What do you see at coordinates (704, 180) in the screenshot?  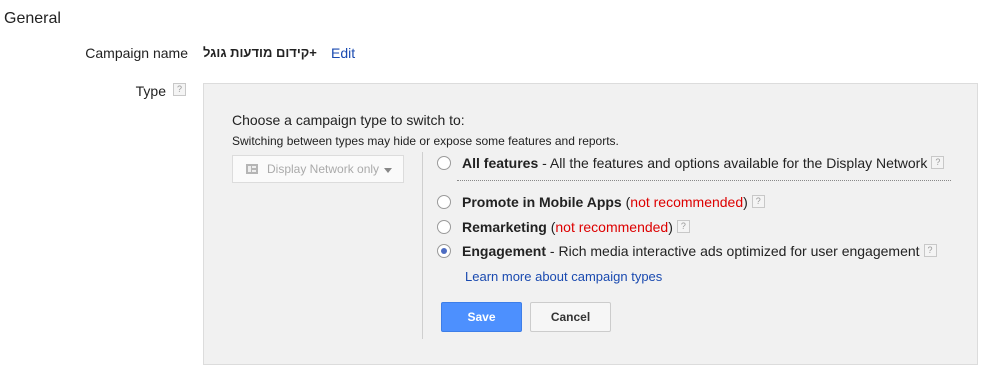 I see `options-dotted-divider` at bounding box center [704, 180].